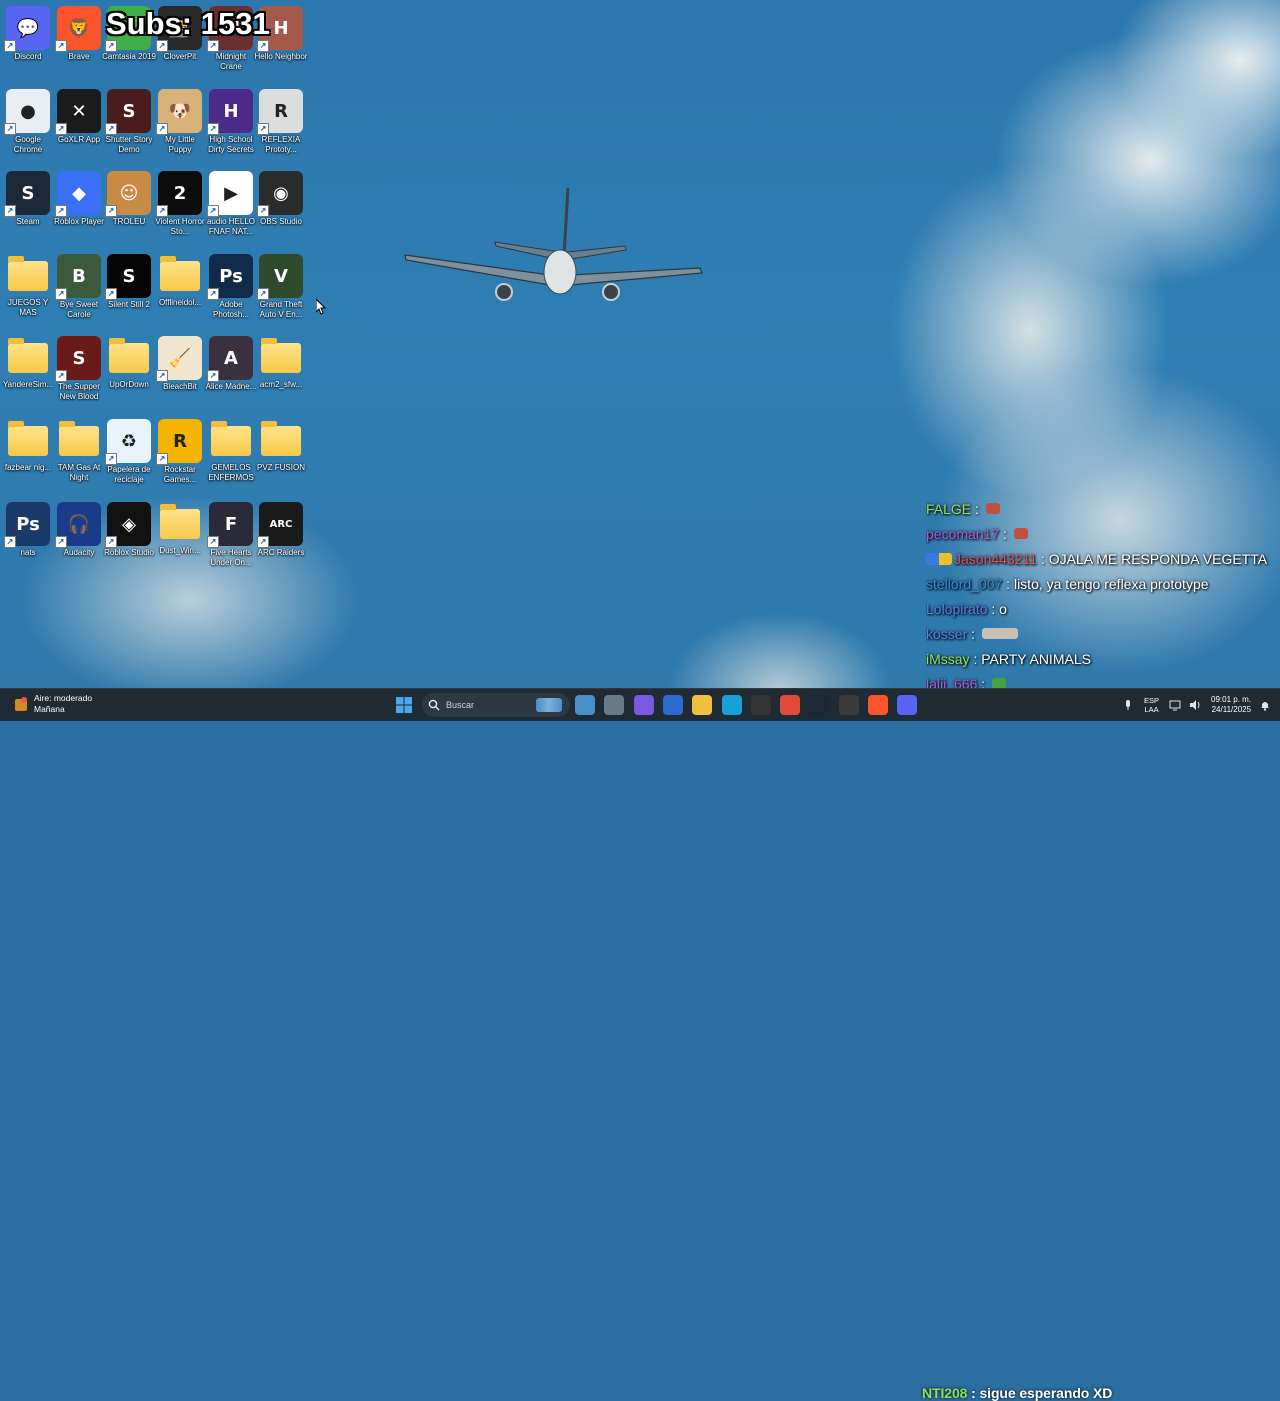  Describe the element at coordinates (1128, 705) in the screenshot. I see `microphone-icon` at that location.